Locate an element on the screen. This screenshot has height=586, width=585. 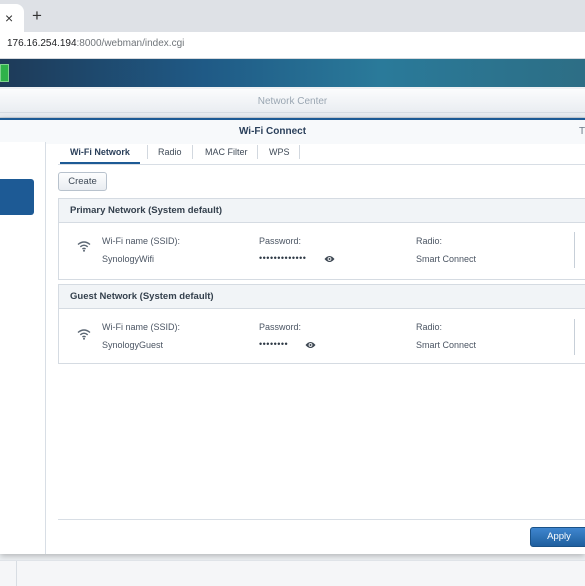
browser-tab: × is located at coordinates (12, 18).